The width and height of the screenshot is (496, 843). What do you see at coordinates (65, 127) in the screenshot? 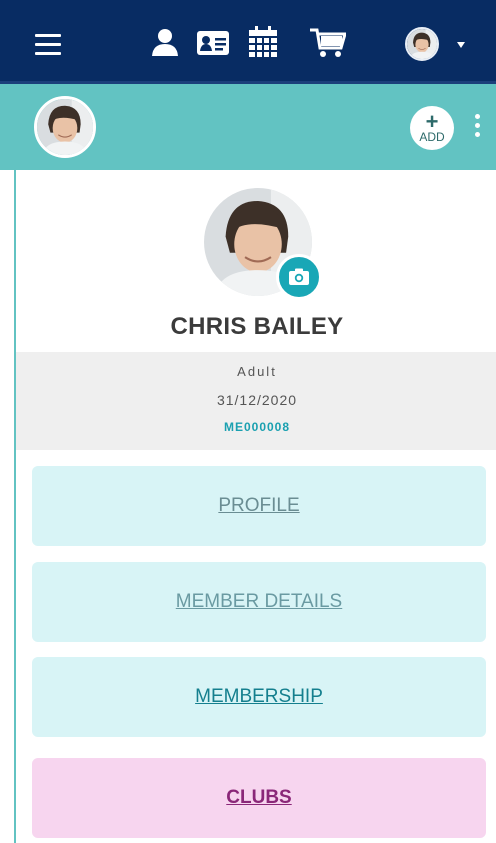
I see `account-avatar` at bounding box center [65, 127].